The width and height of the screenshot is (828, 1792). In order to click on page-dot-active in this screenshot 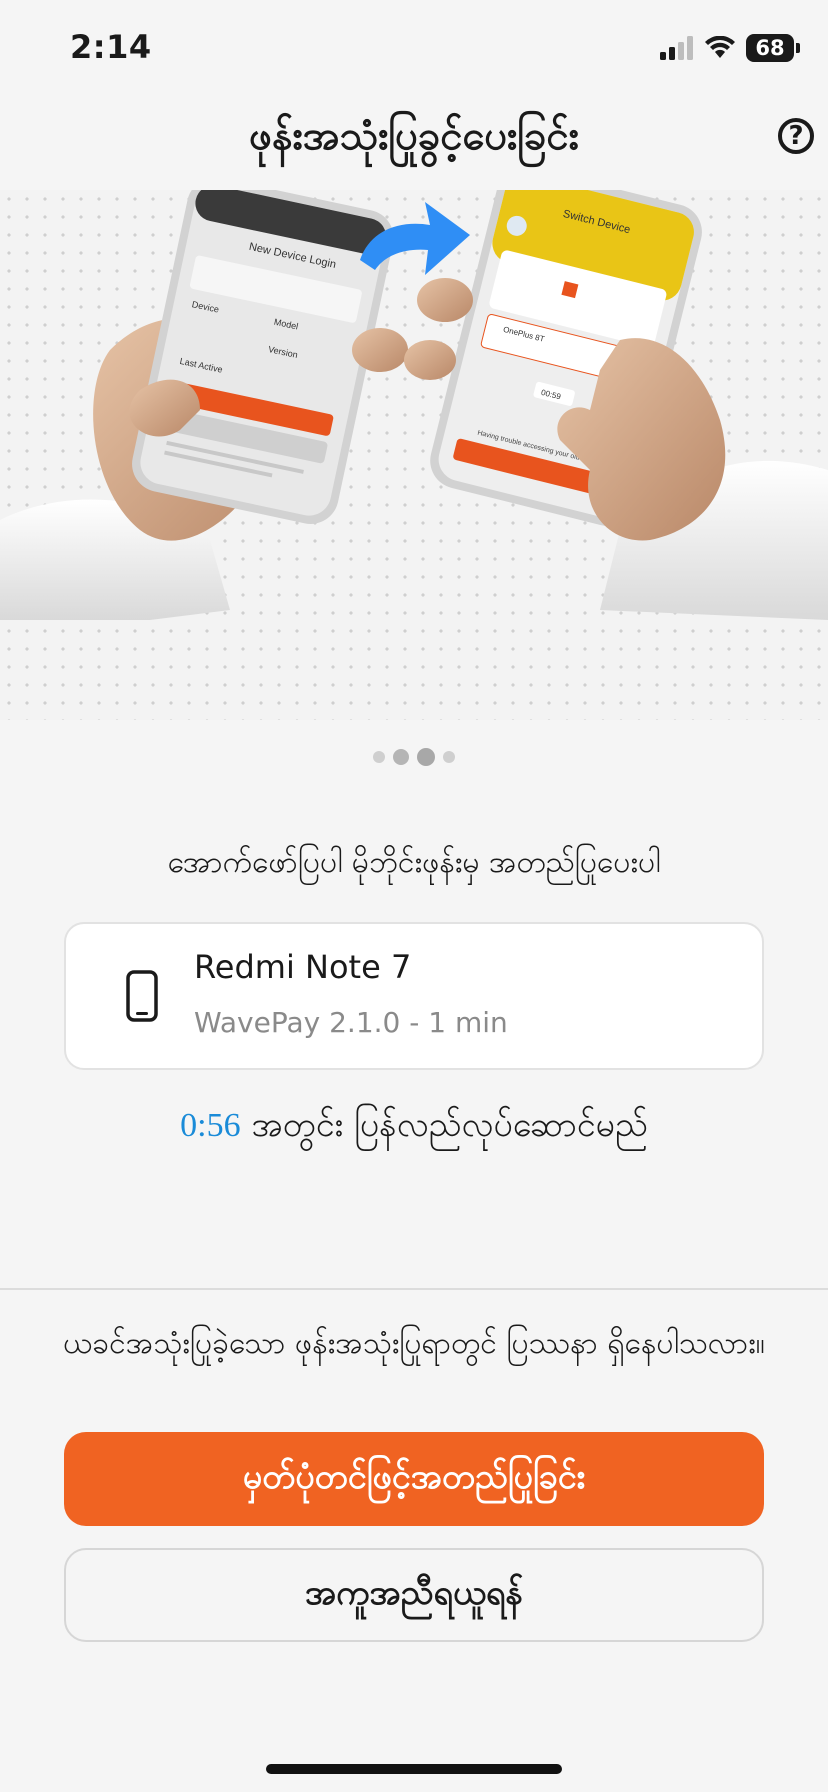, I will do `click(426, 757)`.